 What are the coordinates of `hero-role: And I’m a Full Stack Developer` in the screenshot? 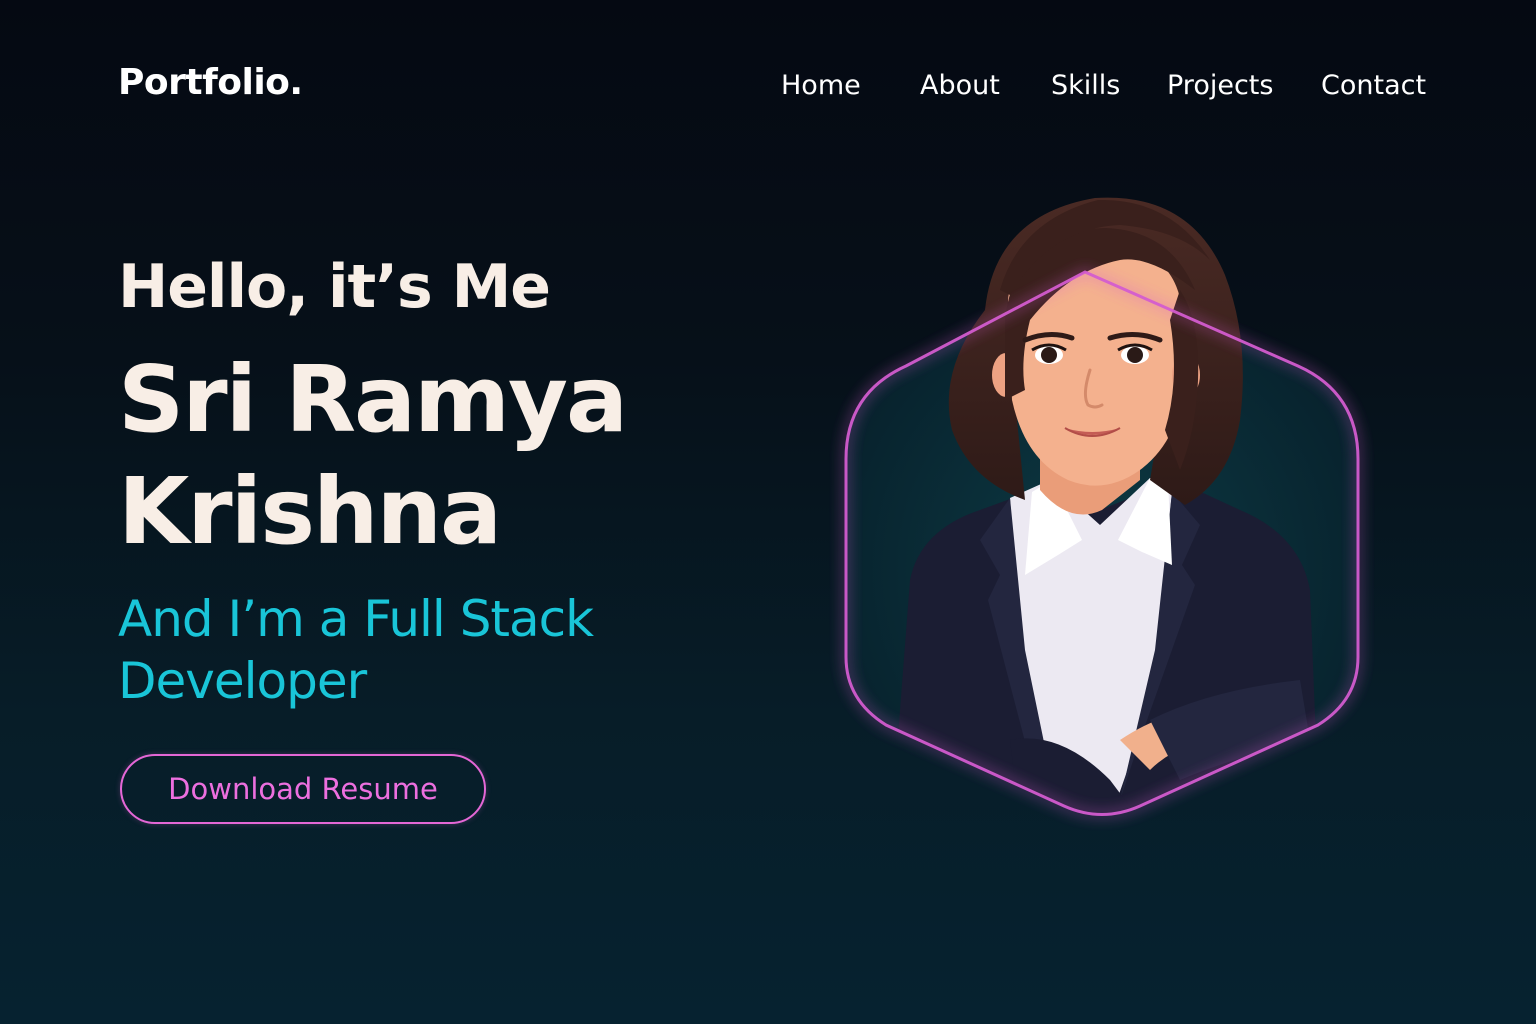 It's located at (398, 650).